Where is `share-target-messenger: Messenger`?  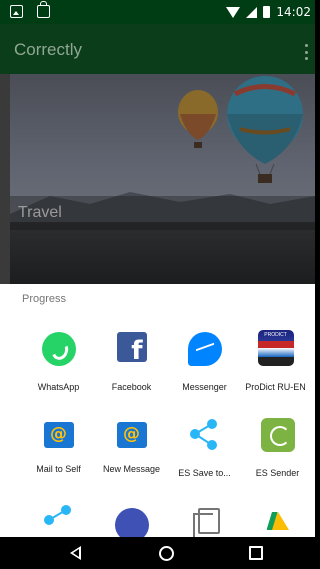 share-target-messenger: Messenger is located at coordinates (204, 362).